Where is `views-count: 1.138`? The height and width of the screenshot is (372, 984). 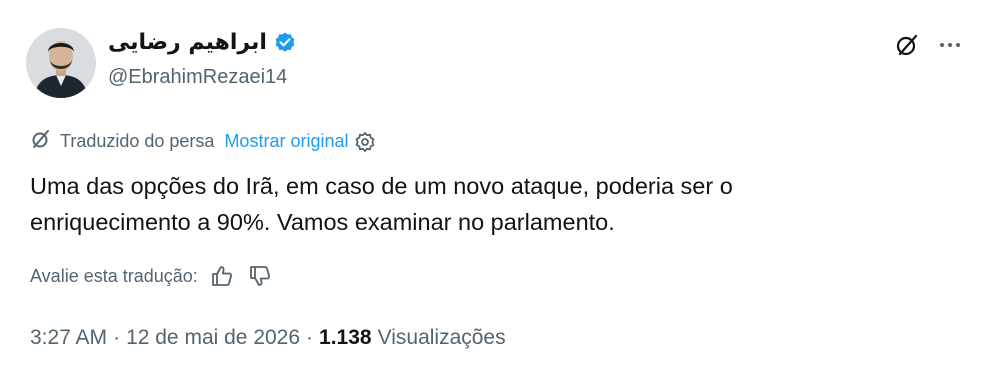
views-count: 1.138 is located at coordinates (345, 337).